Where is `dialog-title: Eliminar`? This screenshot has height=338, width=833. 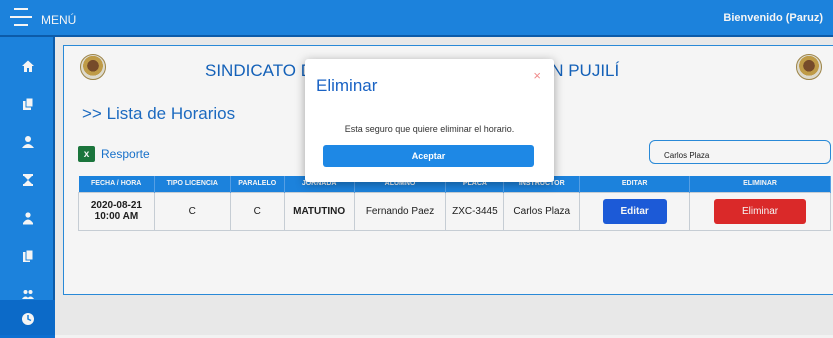
dialog-title: Eliminar is located at coordinates (347, 85).